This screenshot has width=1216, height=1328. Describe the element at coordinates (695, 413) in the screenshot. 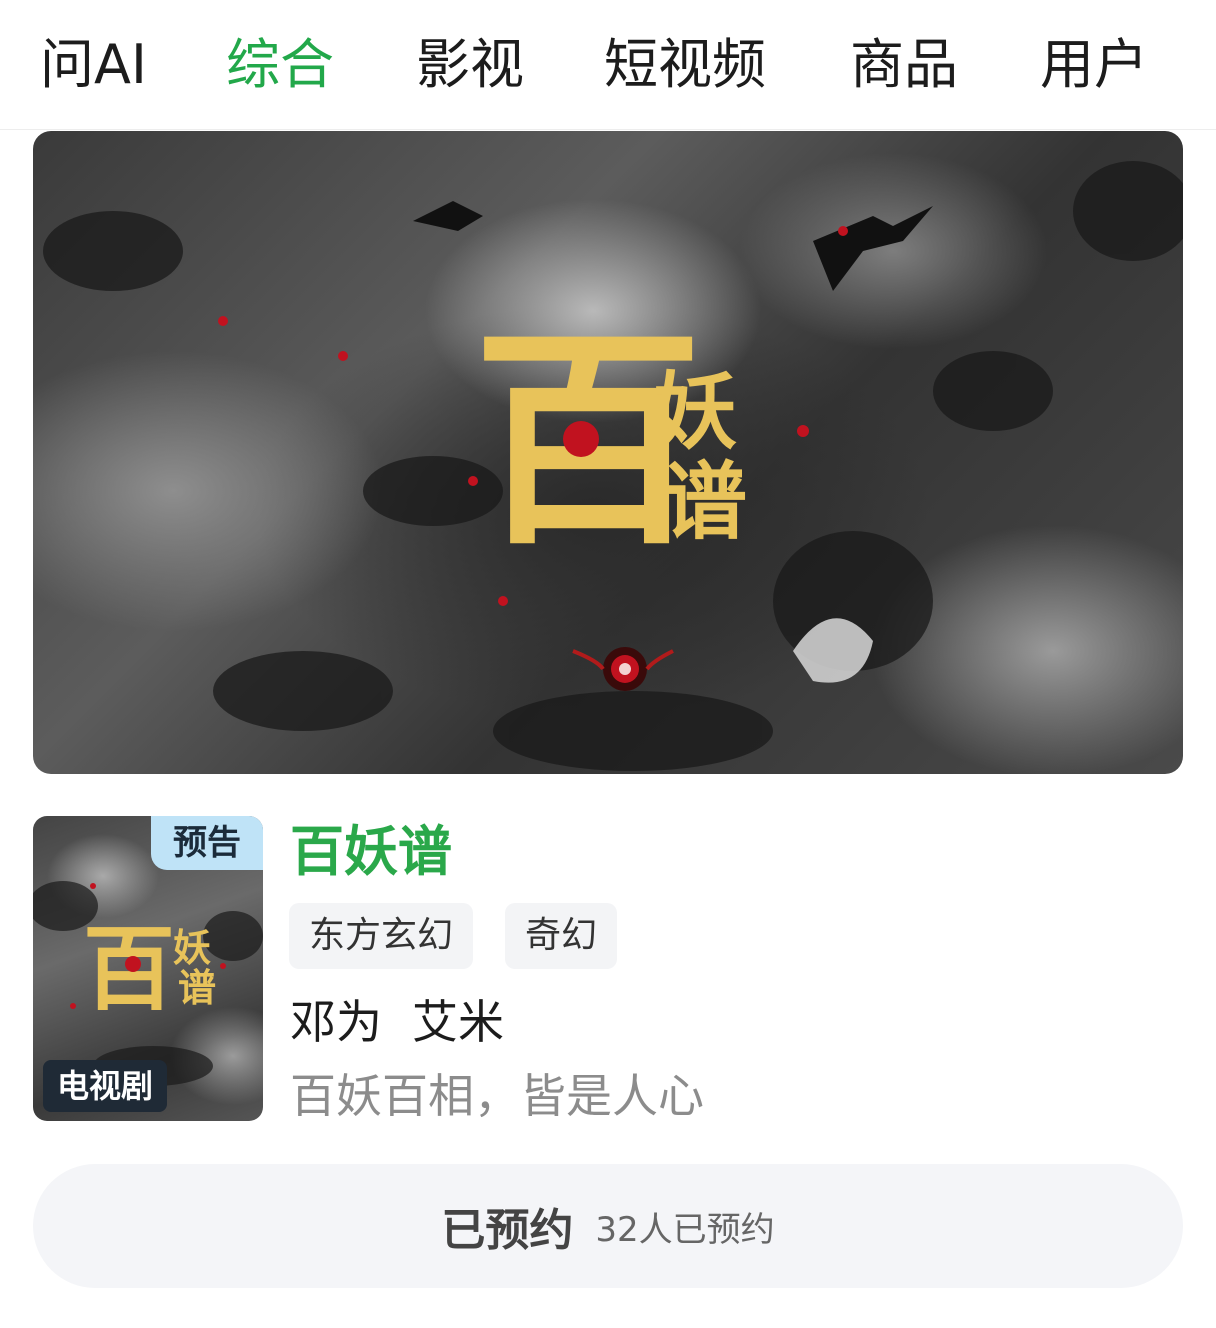

I see `banner-title-yao: 妖` at that location.